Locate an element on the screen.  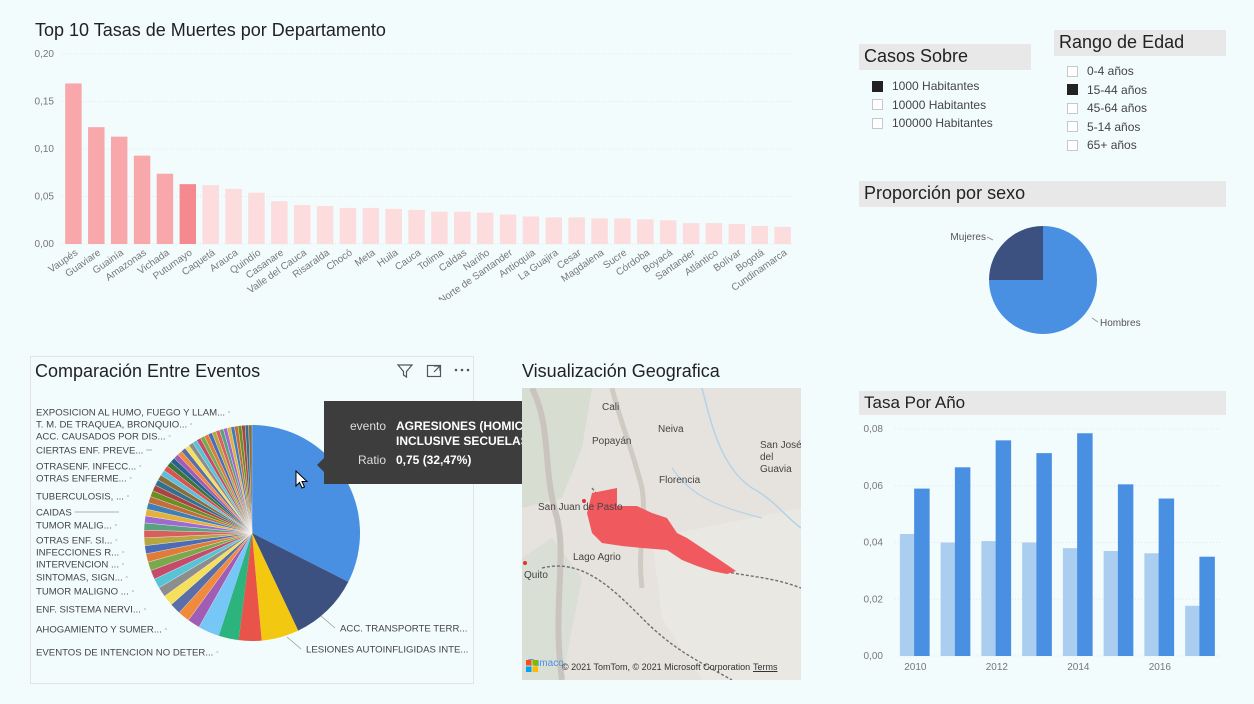
rango-option: 65+ años is located at coordinates (1107, 145).